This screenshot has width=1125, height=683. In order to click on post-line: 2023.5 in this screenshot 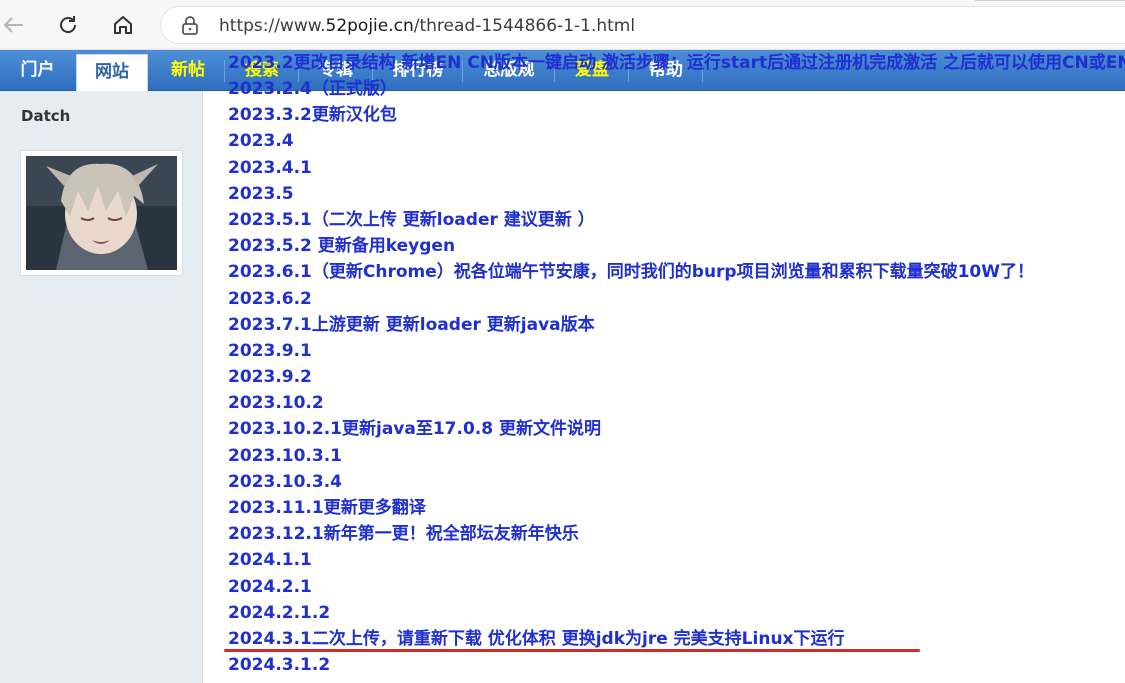, I will do `click(261, 193)`.